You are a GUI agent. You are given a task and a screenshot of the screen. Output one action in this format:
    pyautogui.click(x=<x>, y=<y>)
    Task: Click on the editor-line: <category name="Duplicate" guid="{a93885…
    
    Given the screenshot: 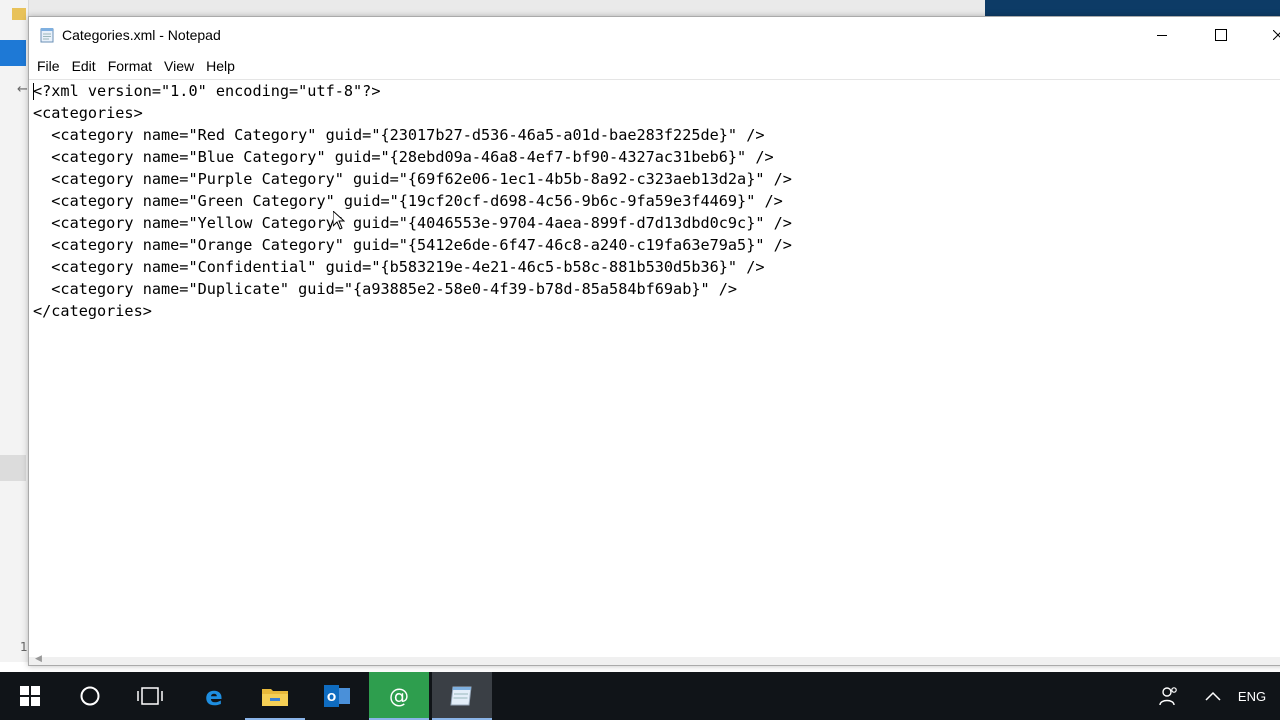 What is the action you would take?
    pyautogui.click(x=385, y=289)
    